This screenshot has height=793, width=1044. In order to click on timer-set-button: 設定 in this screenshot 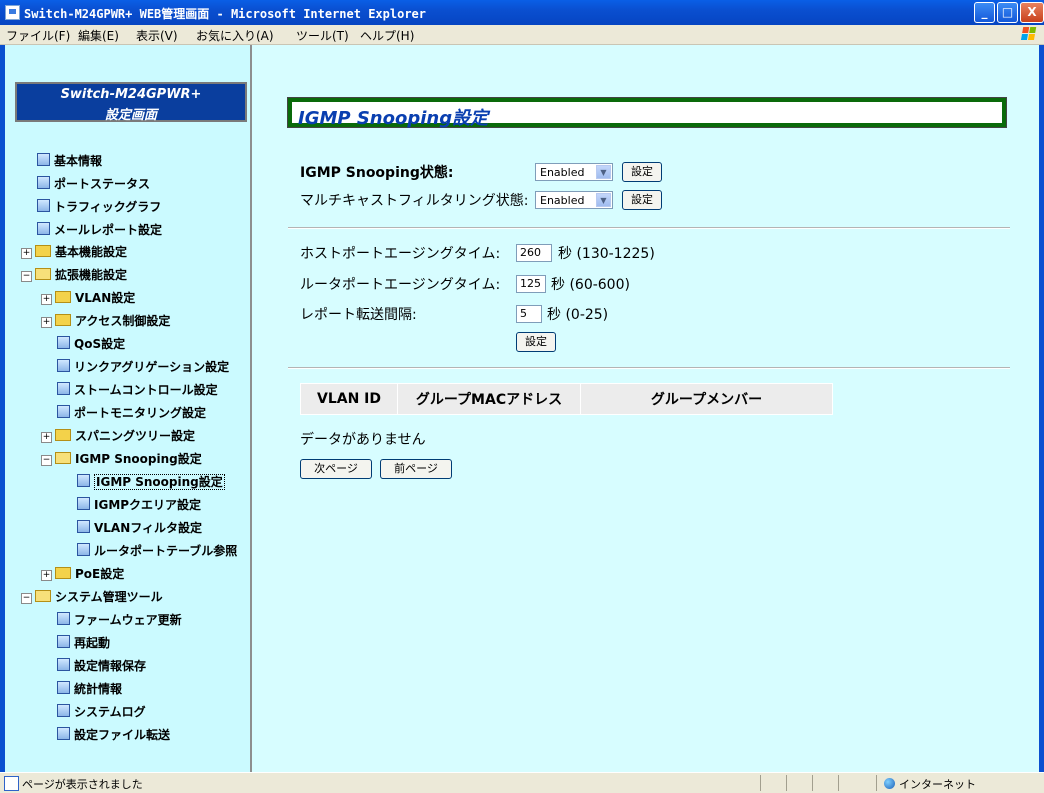, I will do `click(536, 342)`.